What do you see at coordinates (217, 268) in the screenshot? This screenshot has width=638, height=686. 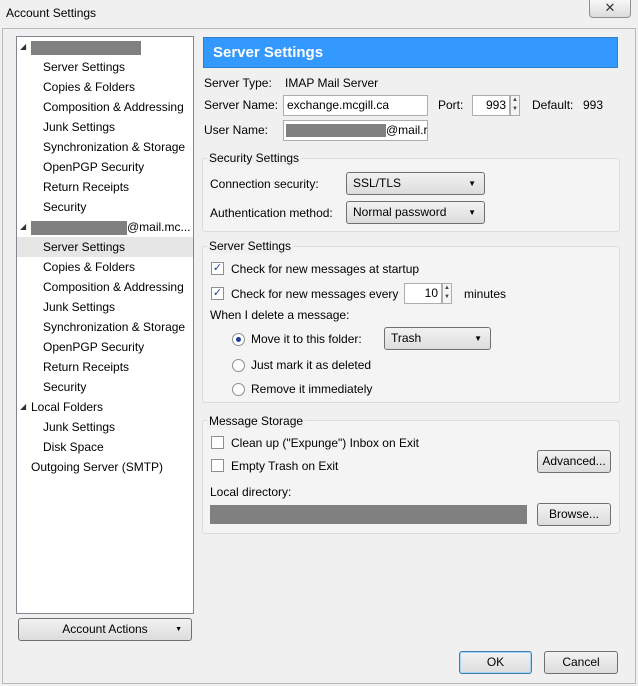 I see `check-startup-checkbox: ✓` at bounding box center [217, 268].